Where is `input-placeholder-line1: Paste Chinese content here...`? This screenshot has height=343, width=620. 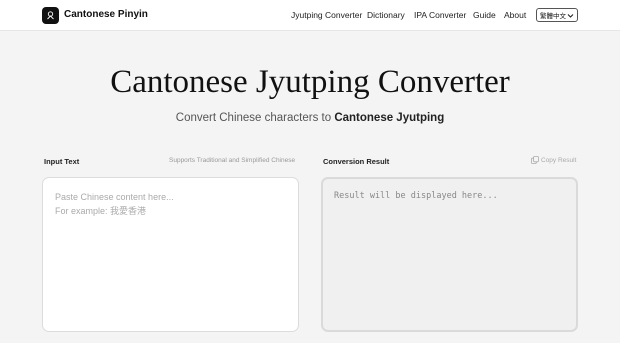 input-placeholder-line1: Paste Chinese content here... is located at coordinates (114, 197).